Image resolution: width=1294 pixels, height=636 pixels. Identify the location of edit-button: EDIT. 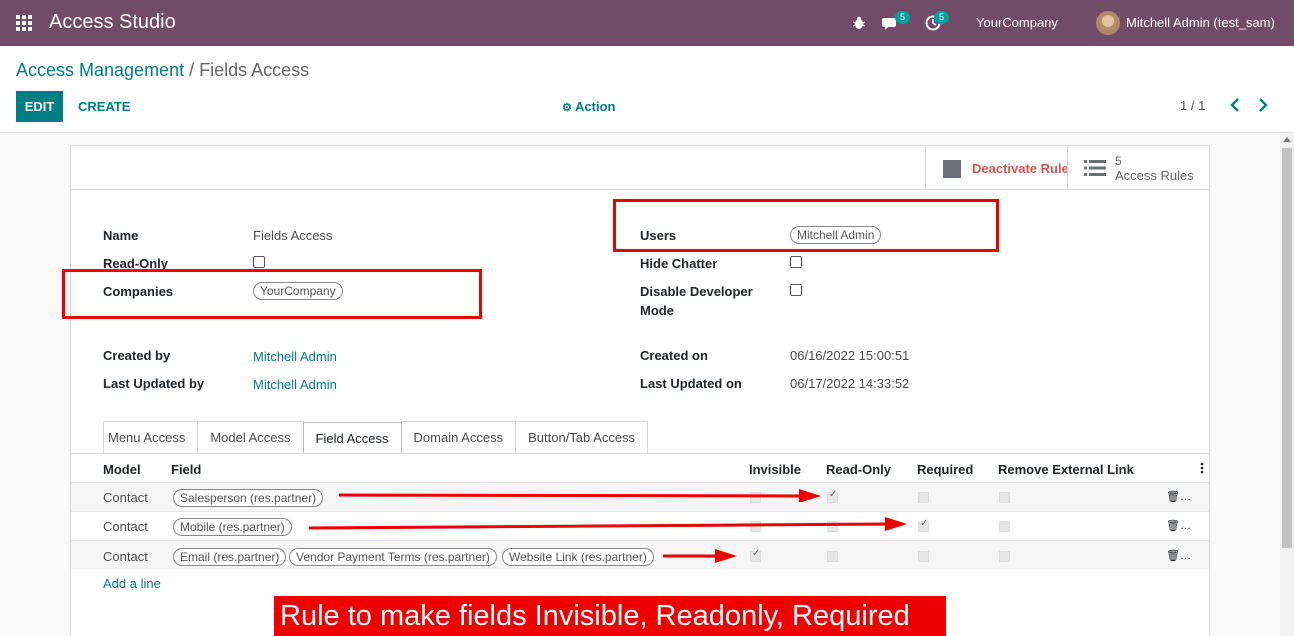
(39, 106).